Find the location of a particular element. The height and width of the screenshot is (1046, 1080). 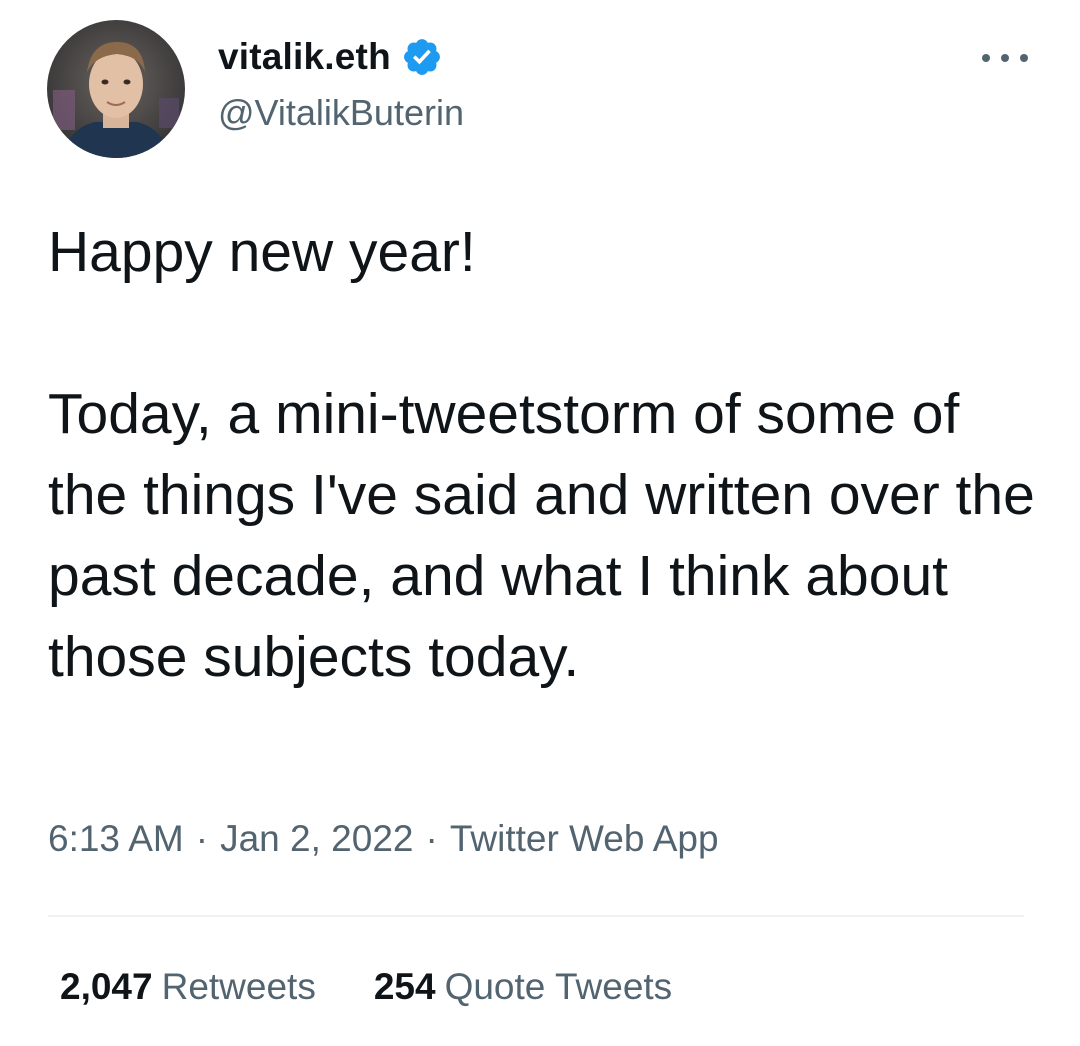

tweet-date: Jan 2, 2022 is located at coordinates (316, 838).